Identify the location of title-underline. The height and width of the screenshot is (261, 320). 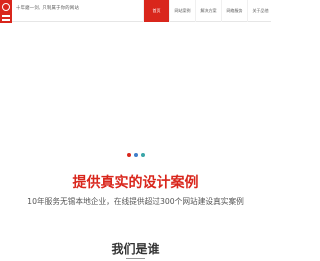
(135, 258).